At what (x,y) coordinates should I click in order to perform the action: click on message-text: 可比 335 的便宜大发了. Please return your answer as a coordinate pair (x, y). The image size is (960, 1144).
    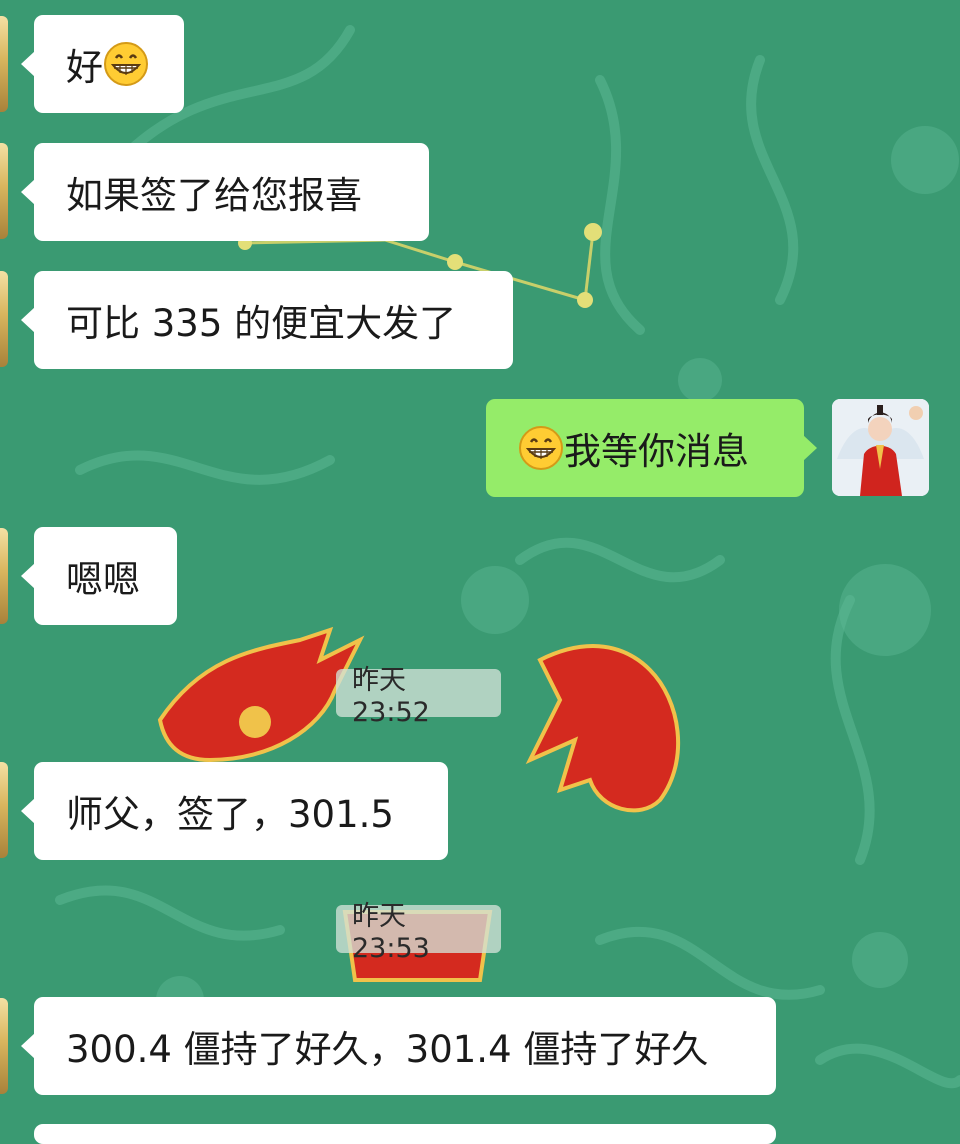
    Looking at the image, I should click on (261, 323).